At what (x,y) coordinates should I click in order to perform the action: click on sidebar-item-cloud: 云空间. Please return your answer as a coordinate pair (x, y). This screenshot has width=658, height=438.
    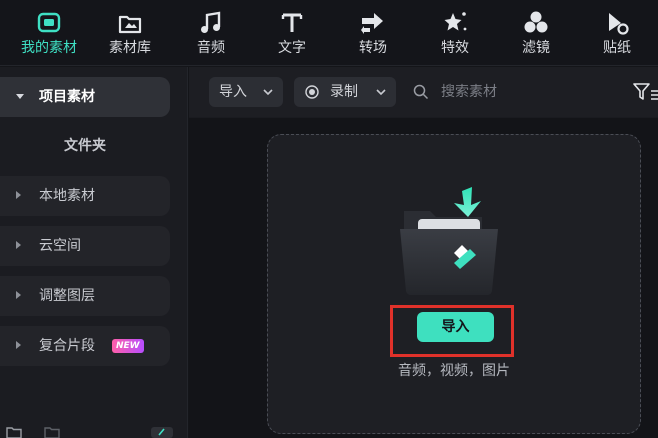
    Looking at the image, I should click on (85, 246).